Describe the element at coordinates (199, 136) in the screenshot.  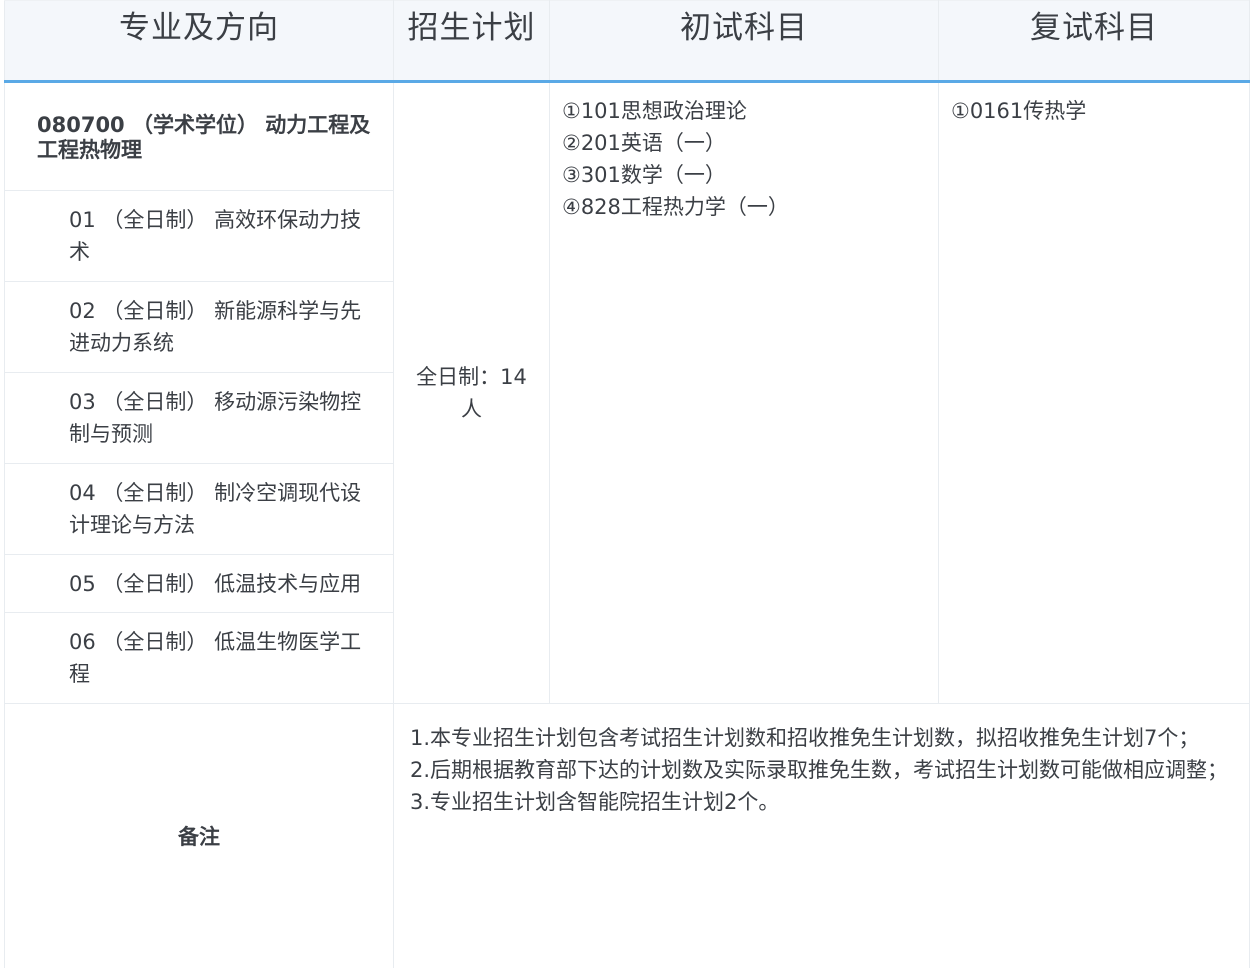
I see `major-title: 080700 （学术学位） 动力工程及工程热物理` at that location.